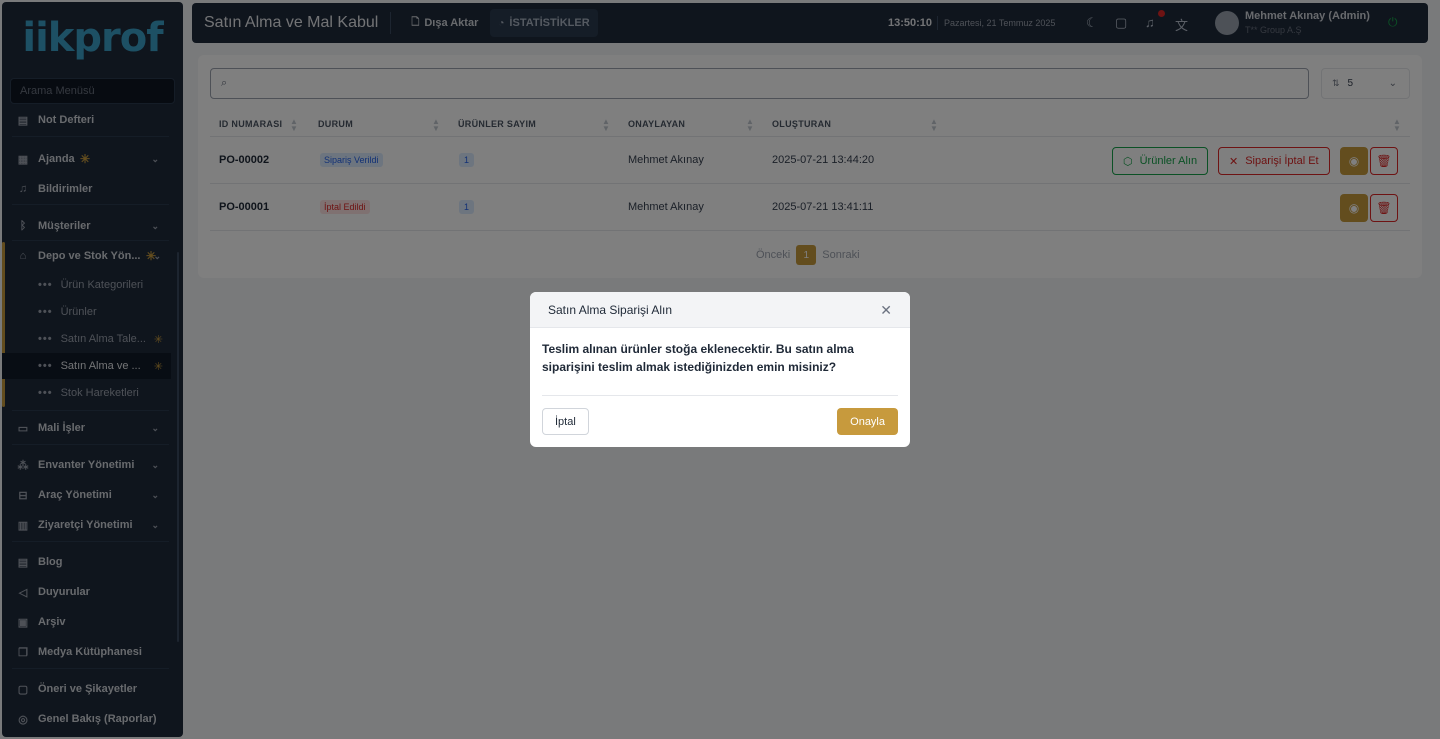  What do you see at coordinates (867, 421) in the screenshot?
I see `confirm-button: Onayla` at bounding box center [867, 421].